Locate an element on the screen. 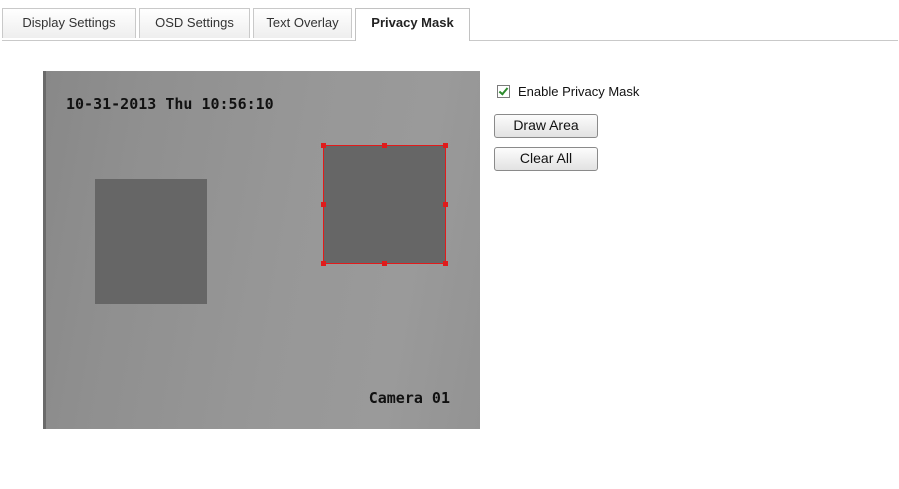 The image size is (899, 489). enable-privacy-mask-label: Enable Privacy Mask is located at coordinates (578, 91).